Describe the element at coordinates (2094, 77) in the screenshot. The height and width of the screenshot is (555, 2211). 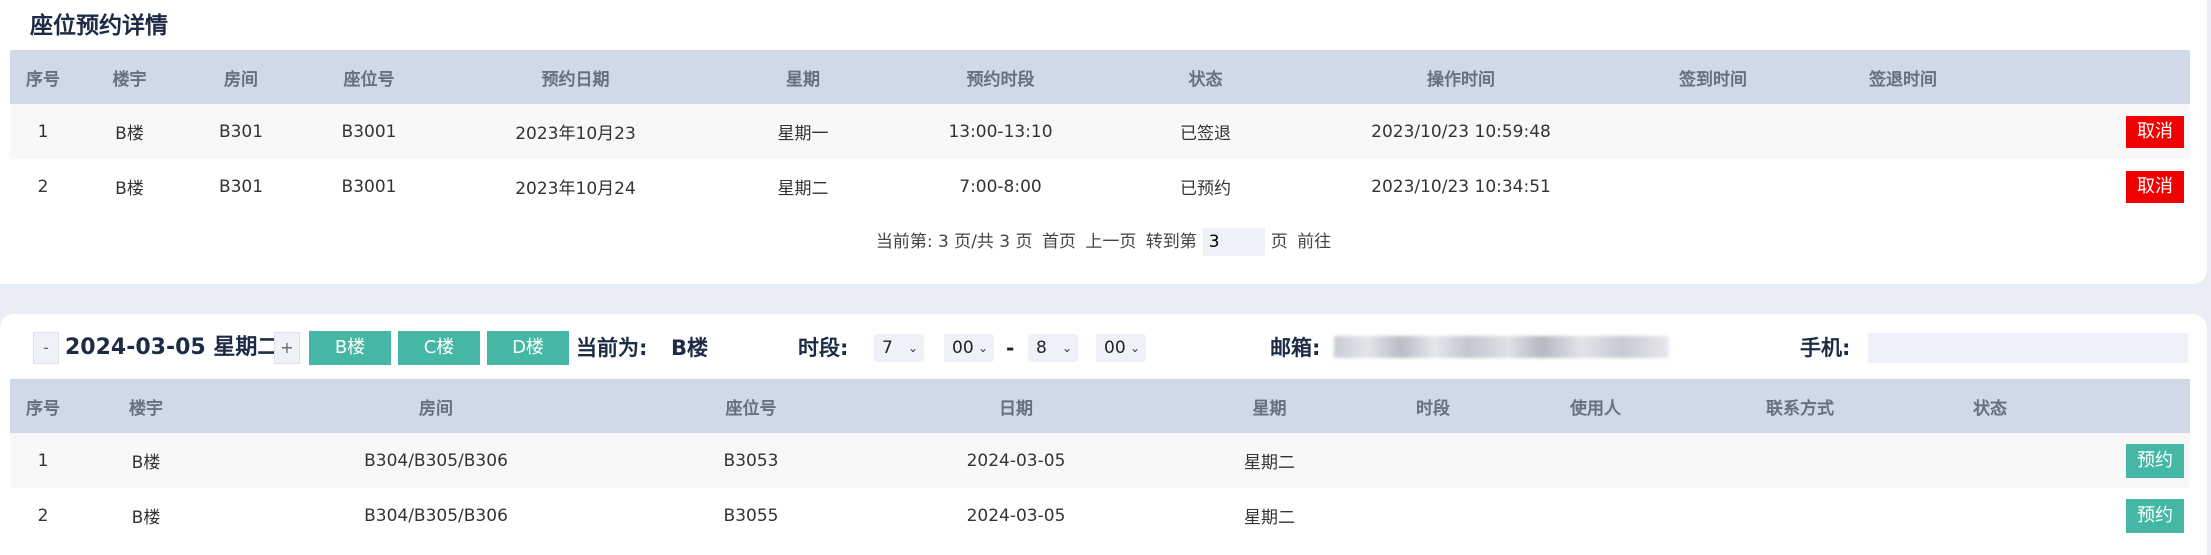
I see `col-action` at that location.